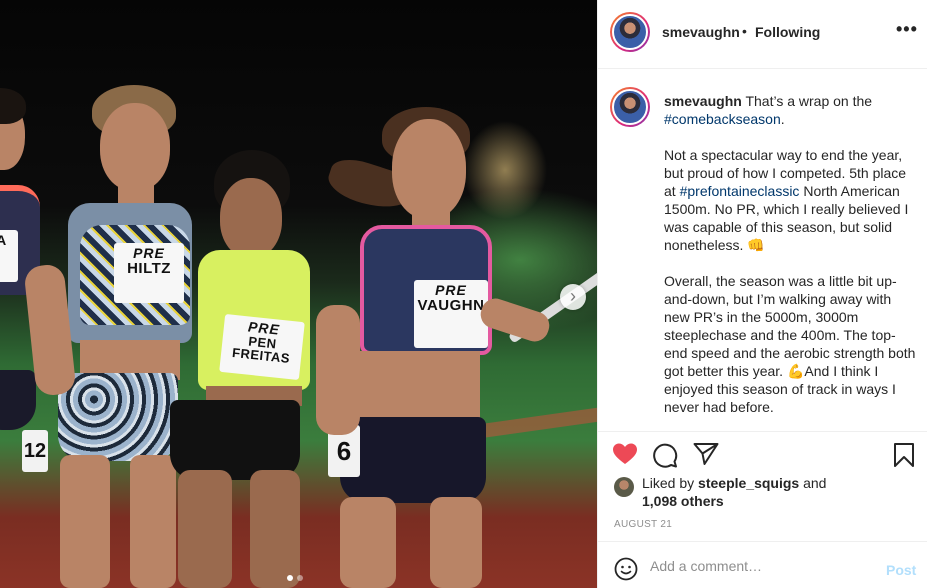 The image size is (927, 588). Describe the element at coordinates (748, 483) in the screenshot. I see `liker-username: steeple_squigs` at that location.